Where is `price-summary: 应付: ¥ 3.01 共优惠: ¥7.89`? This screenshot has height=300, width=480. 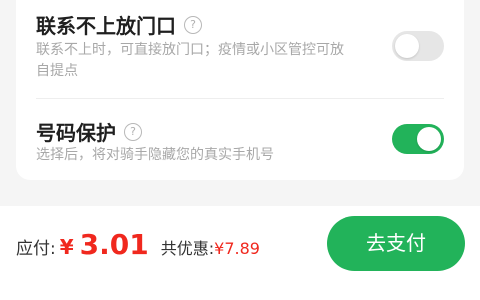 price-summary: 应付: ¥ 3.01 共优惠: ¥7.89 is located at coordinates (138, 248).